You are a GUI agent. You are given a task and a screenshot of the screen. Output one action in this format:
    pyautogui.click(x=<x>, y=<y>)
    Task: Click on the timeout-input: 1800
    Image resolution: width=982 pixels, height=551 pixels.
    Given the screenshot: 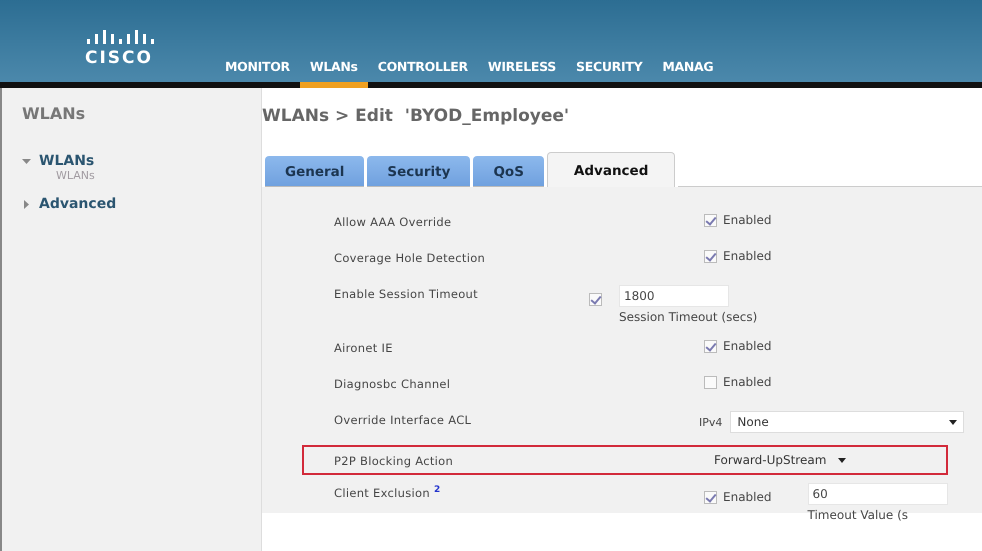 What is the action you would take?
    pyautogui.click(x=674, y=296)
    